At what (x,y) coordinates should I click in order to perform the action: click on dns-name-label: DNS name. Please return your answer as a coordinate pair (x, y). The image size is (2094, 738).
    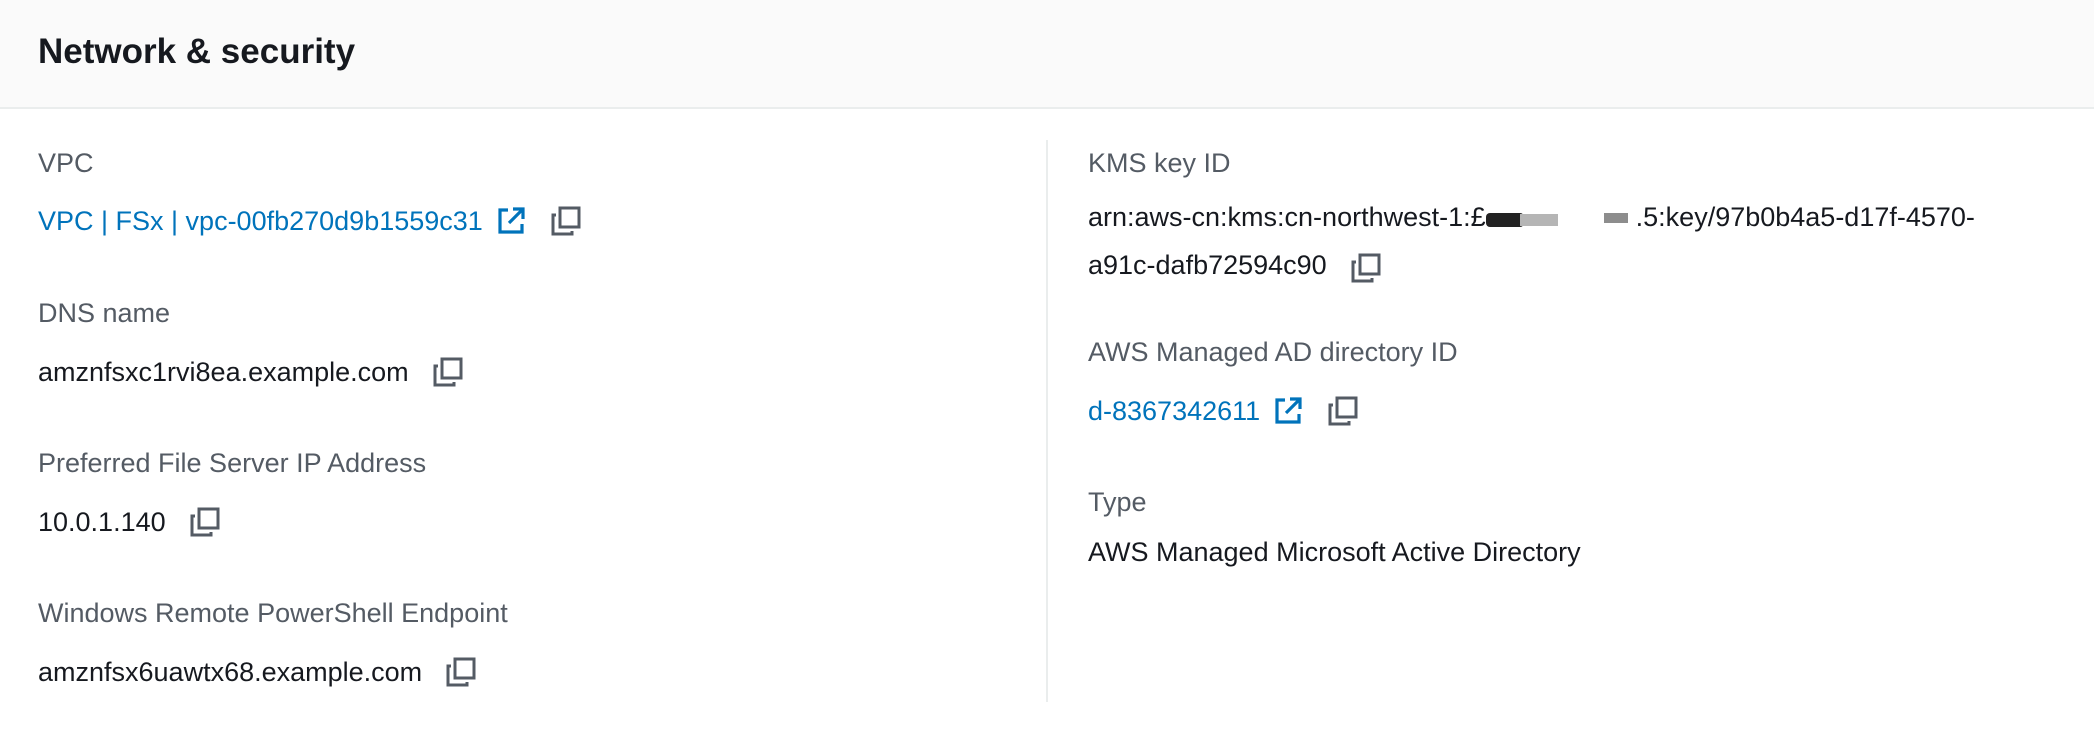
    Looking at the image, I should click on (104, 313).